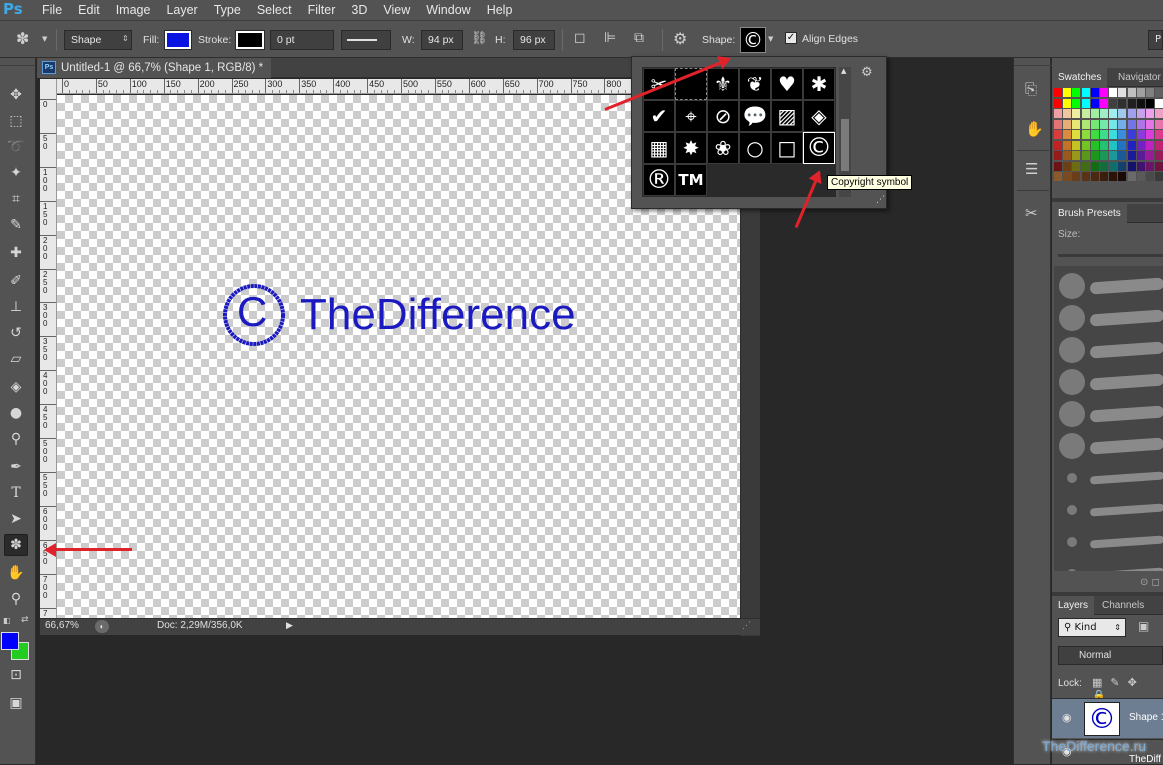  I want to click on blur-tool-icon: ●, so click(16, 413).